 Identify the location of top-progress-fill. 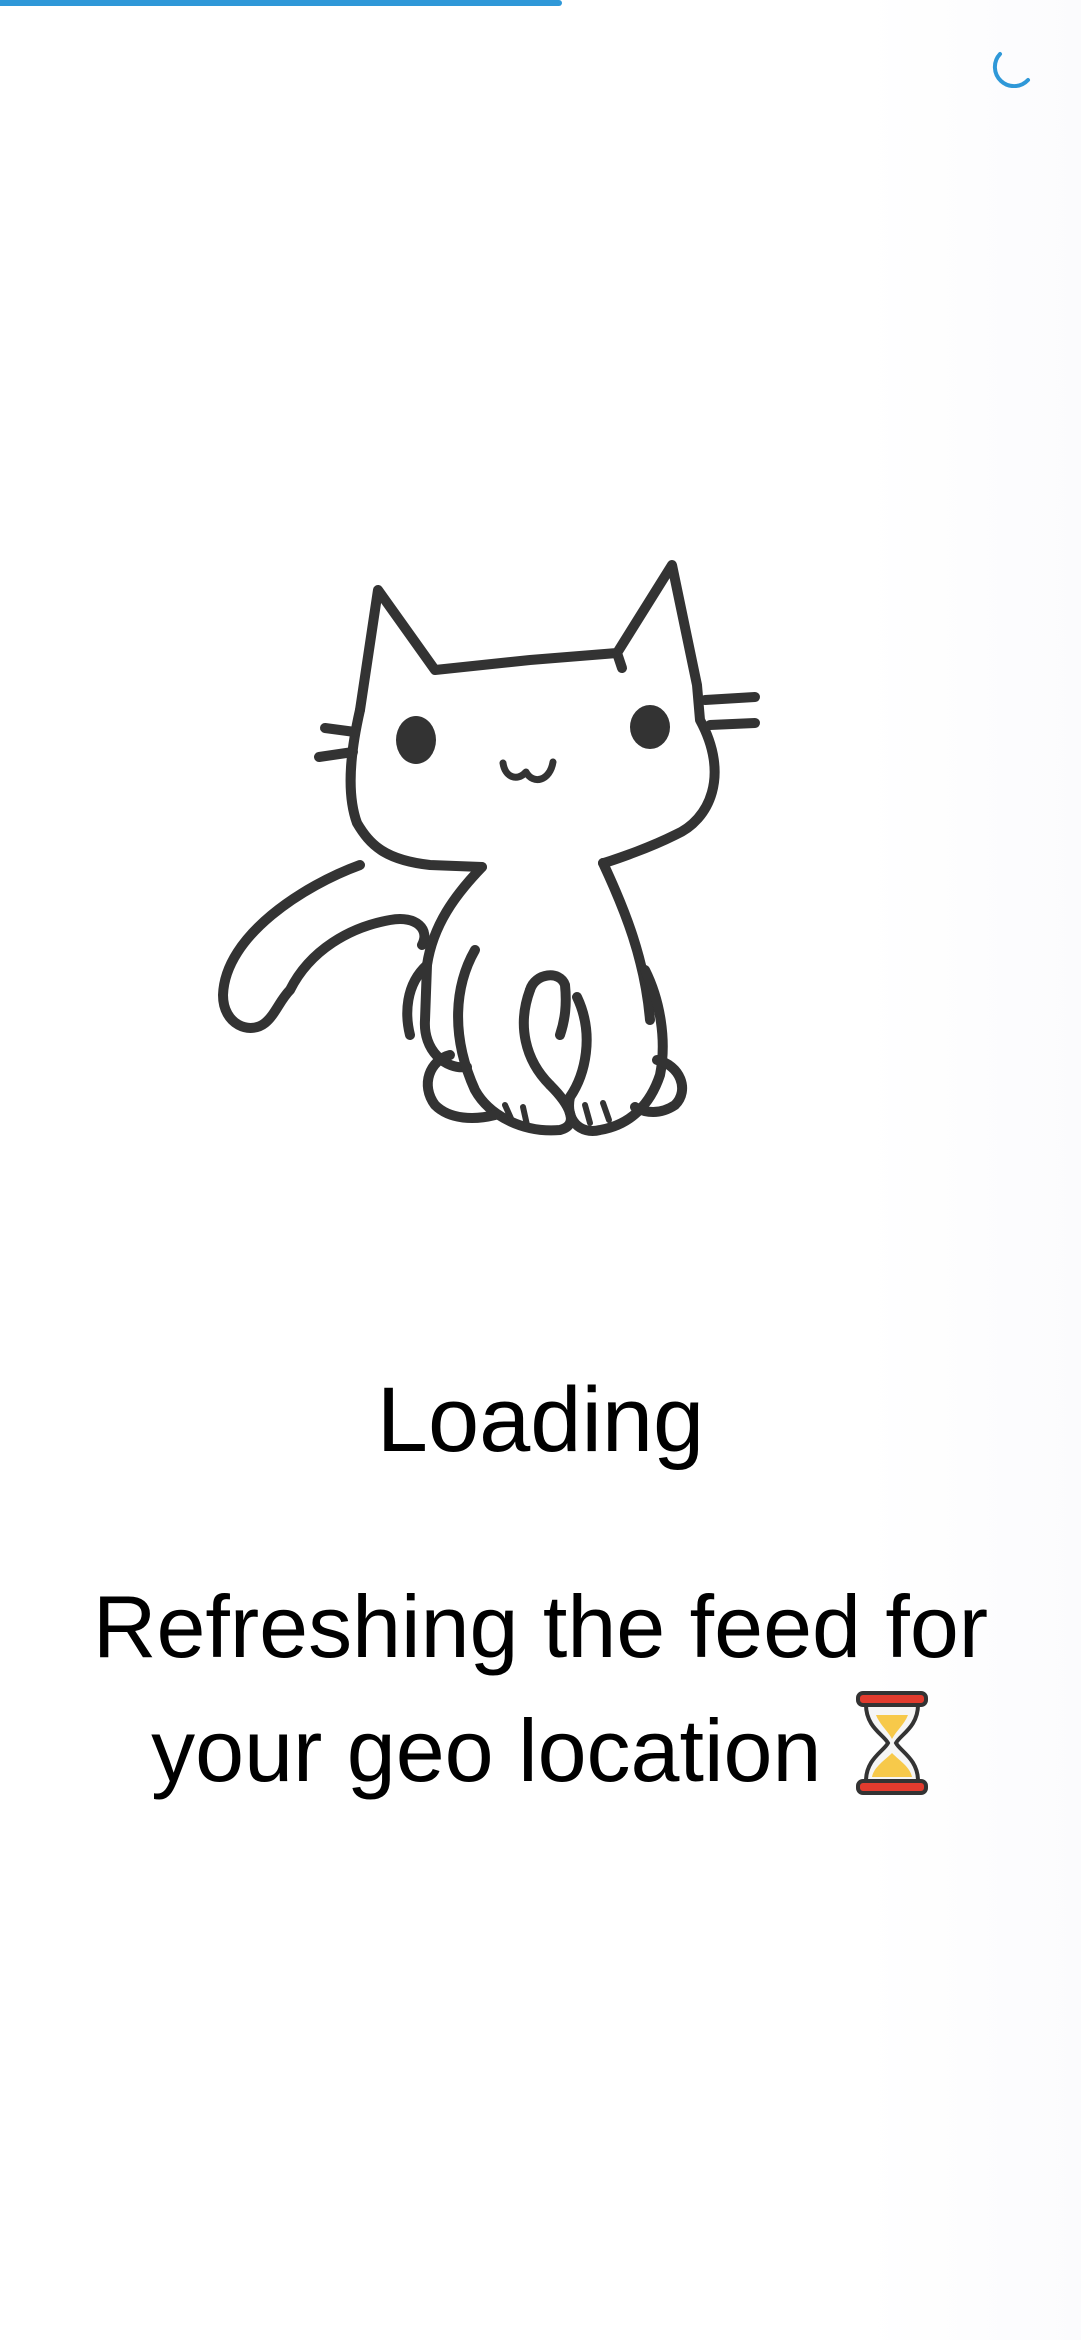
(281, 3).